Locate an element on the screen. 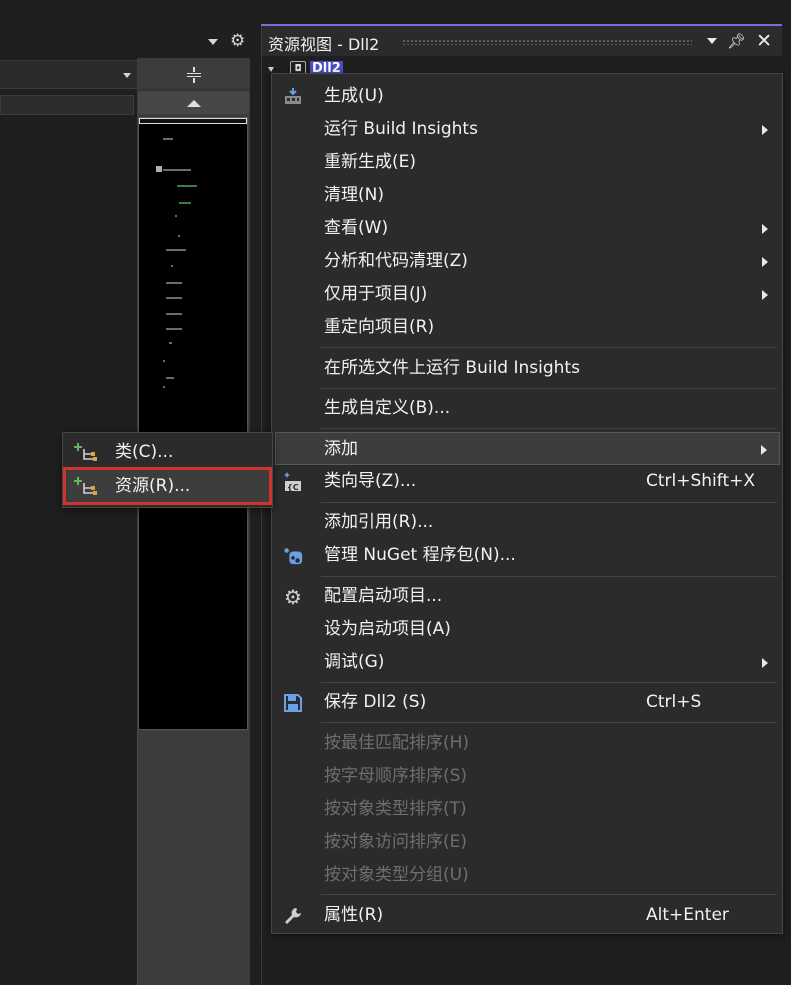 Image resolution: width=791 pixels, height=985 pixels. drag-grip is located at coordinates (547, 42).